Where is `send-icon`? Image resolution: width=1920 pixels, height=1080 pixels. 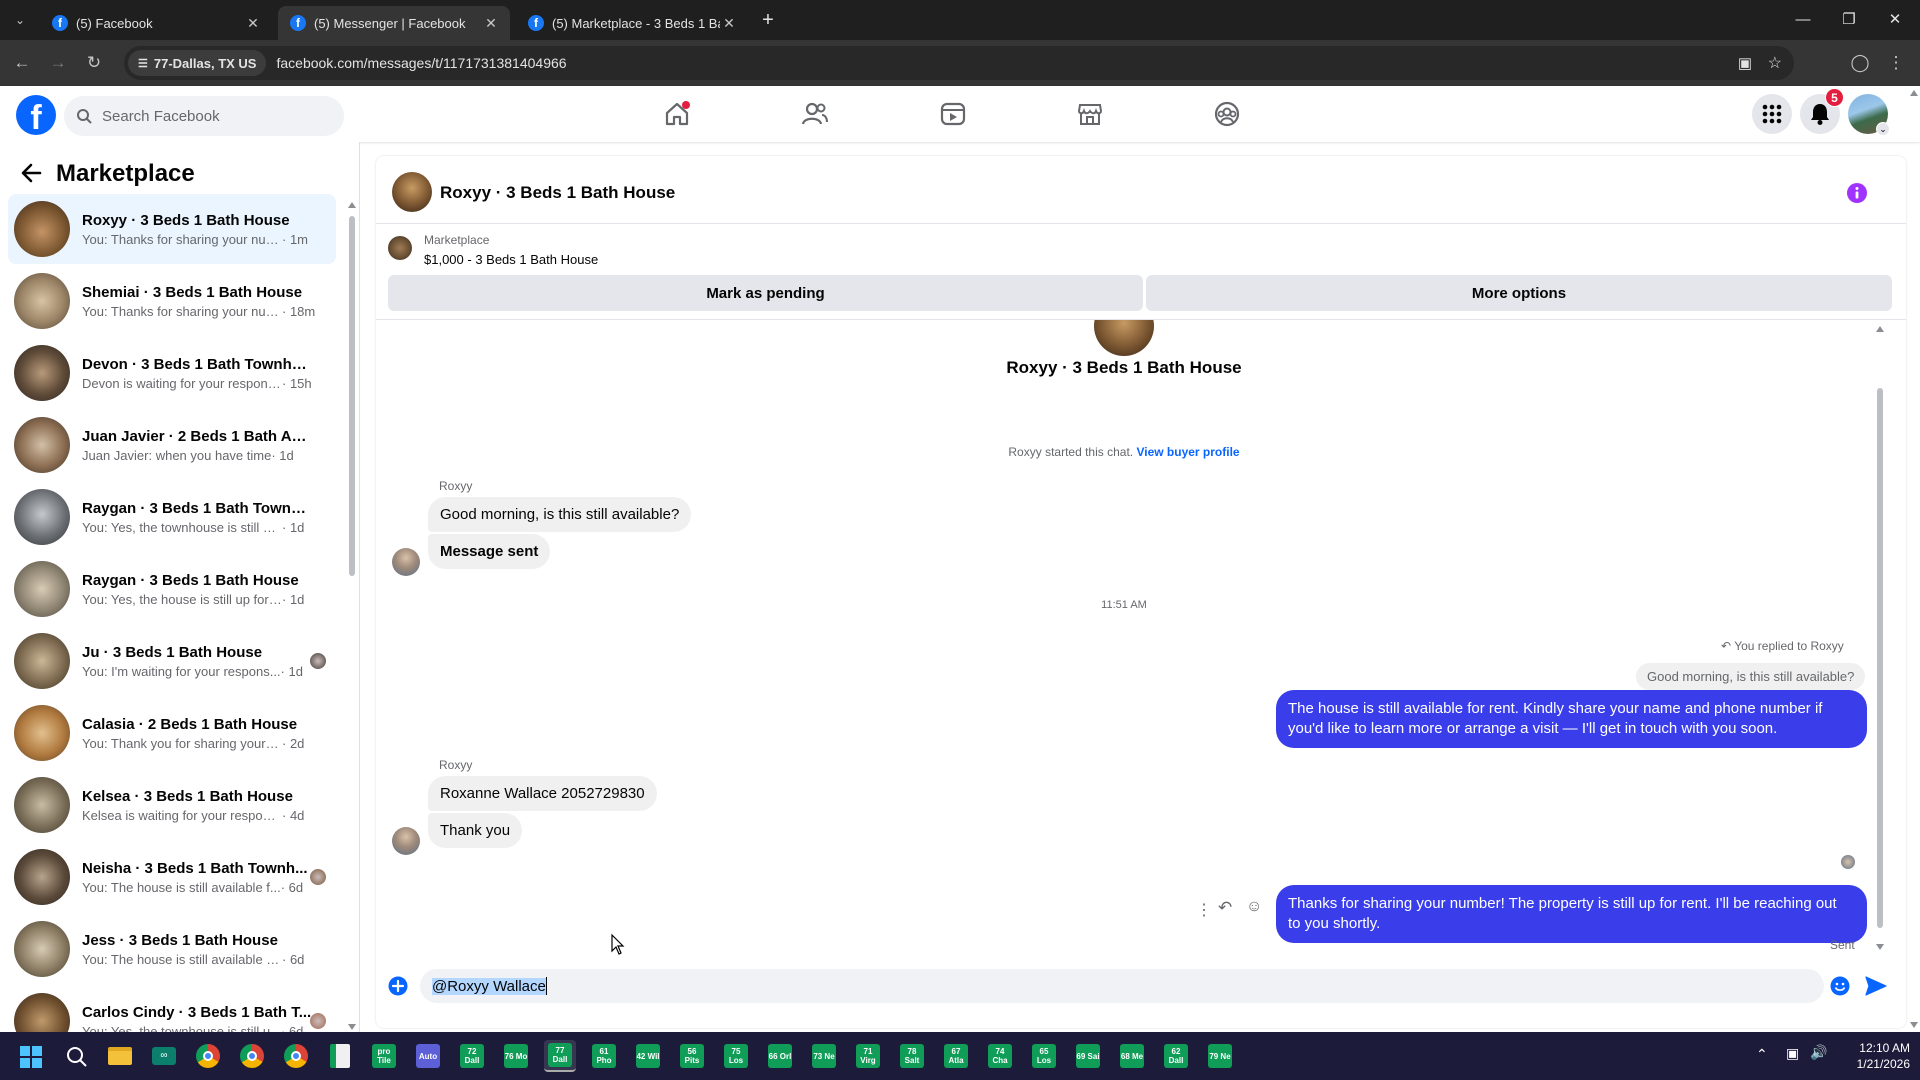
send-icon is located at coordinates (1876, 986).